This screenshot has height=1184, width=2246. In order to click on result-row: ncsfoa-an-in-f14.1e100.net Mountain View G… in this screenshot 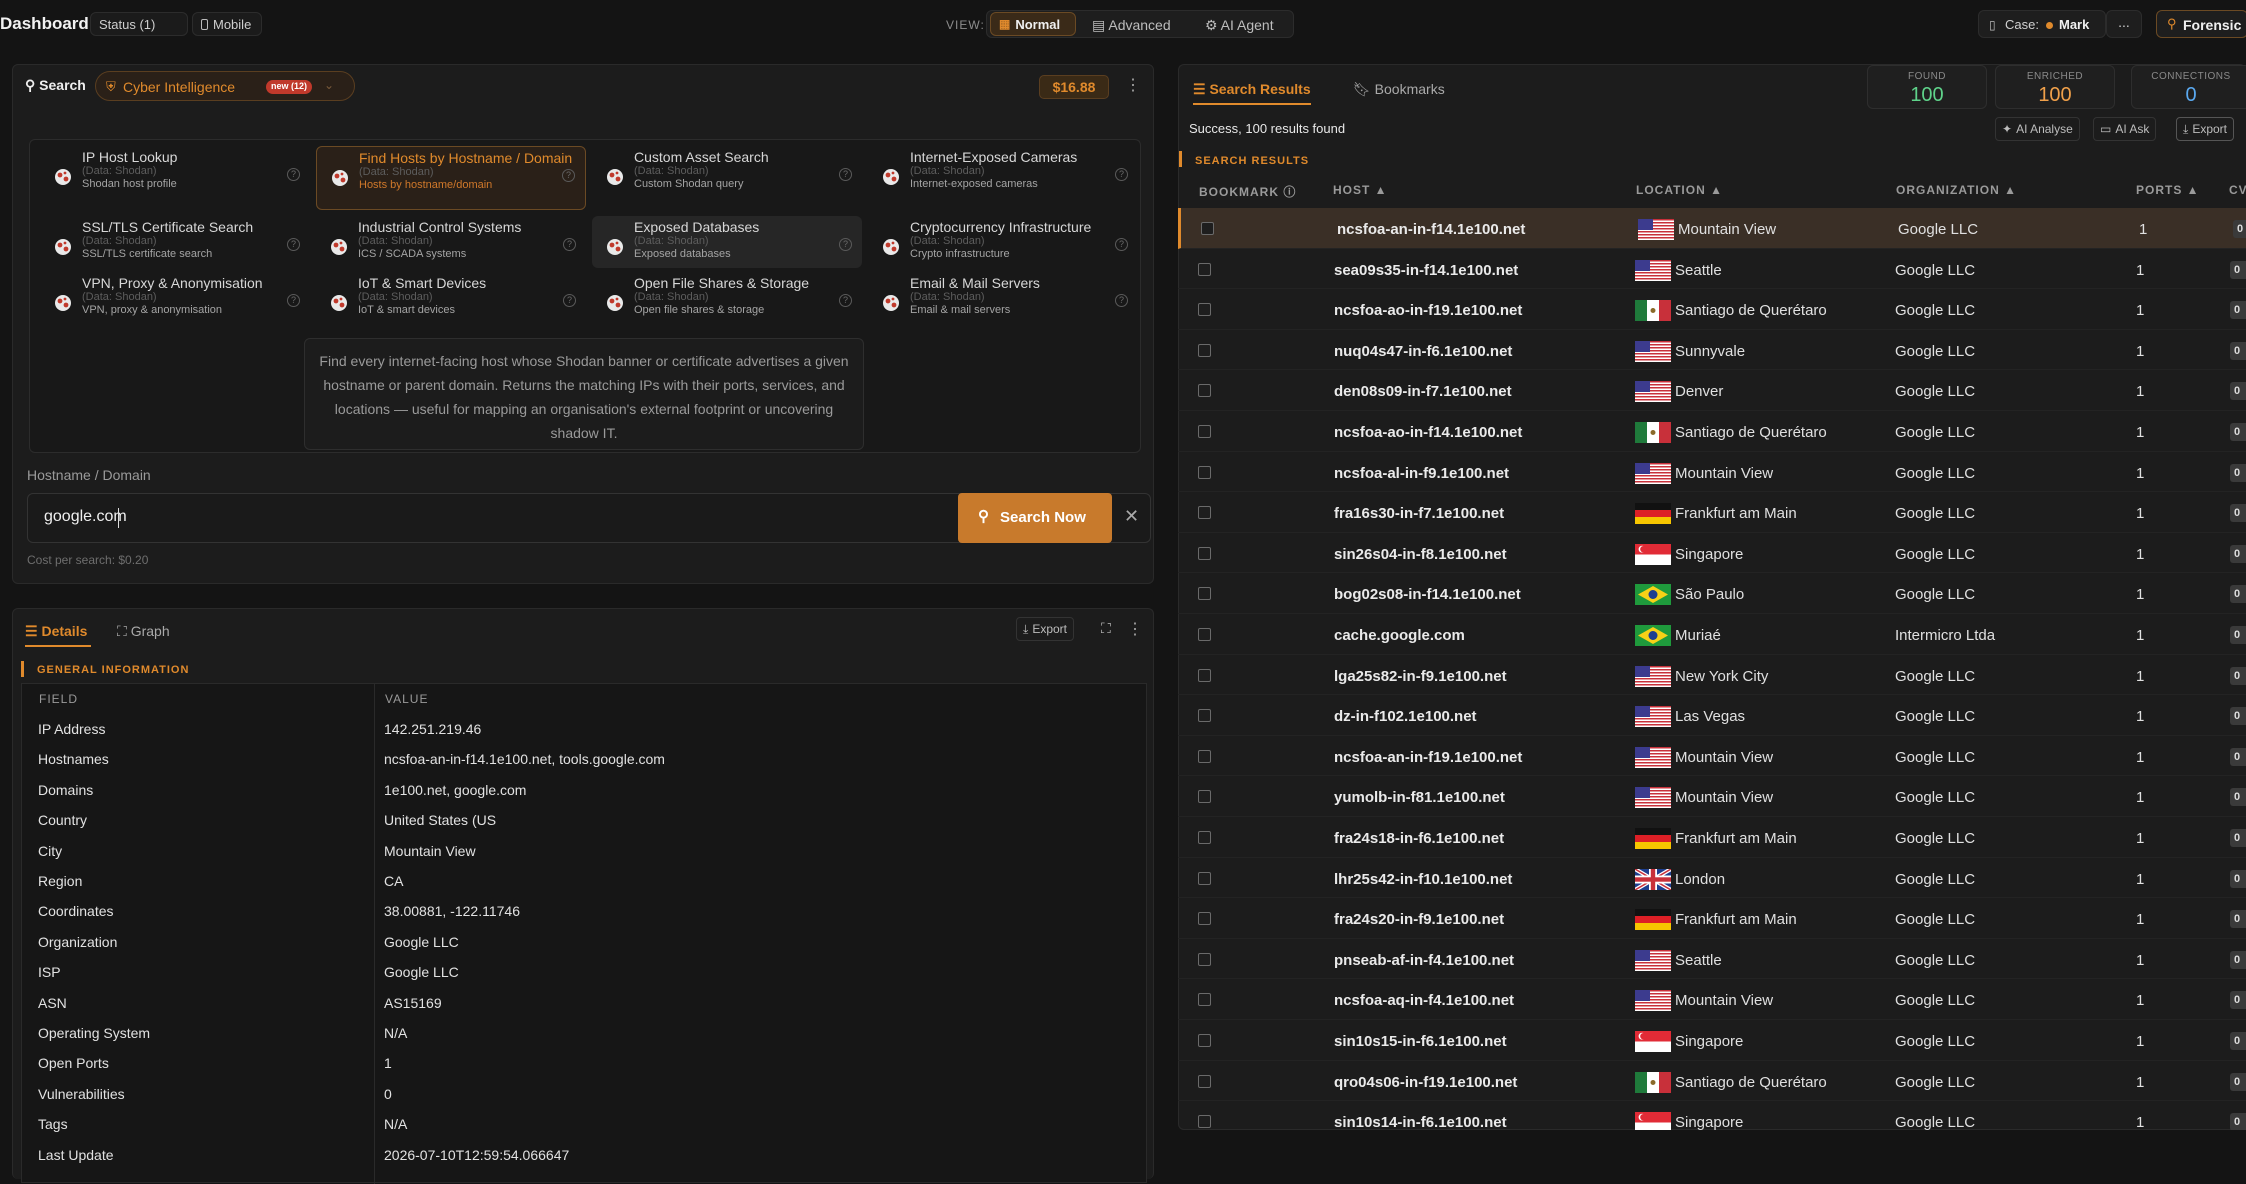, I will do `click(1712, 228)`.